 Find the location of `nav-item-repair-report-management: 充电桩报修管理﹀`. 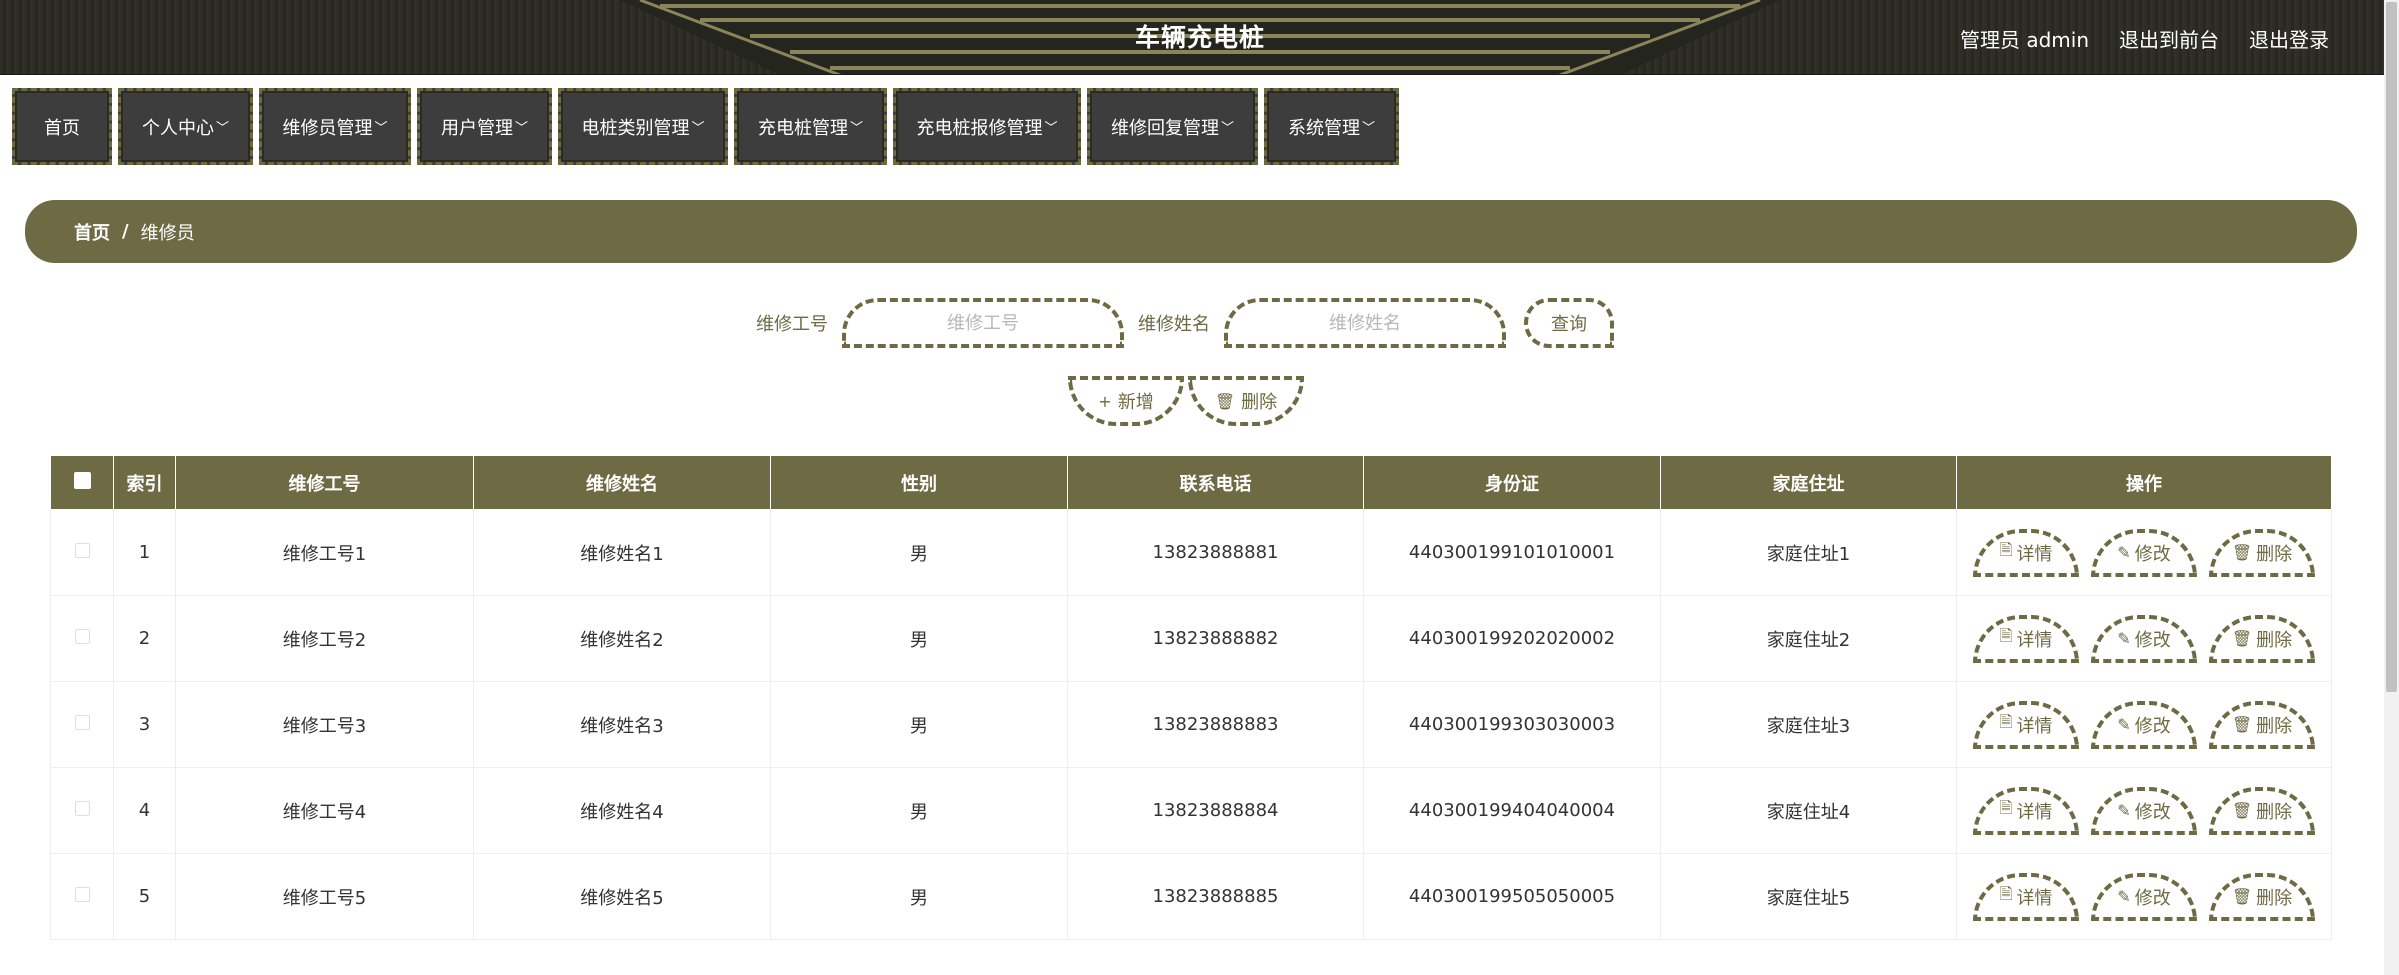

nav-item-repair-report-management: 充电桩报修管理﹀ is located at coordinates (987, 126).